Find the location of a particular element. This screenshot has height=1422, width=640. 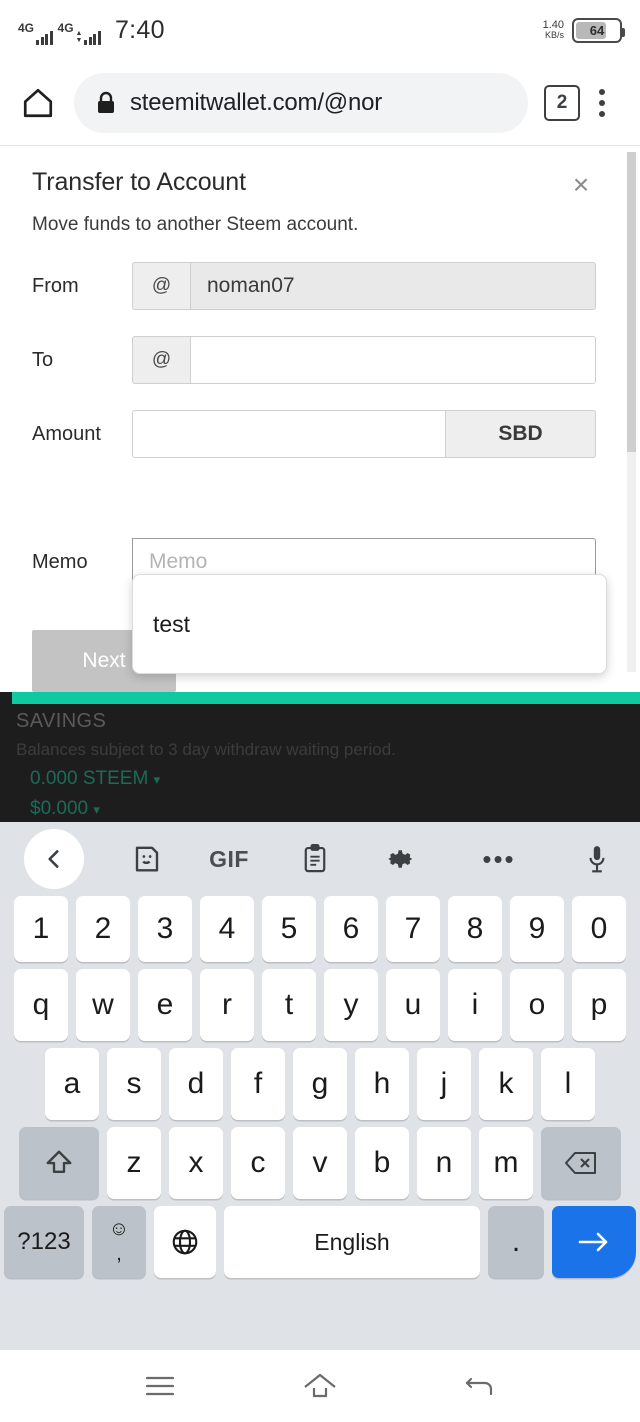

page-scrollbar is located at coordinates (631, 412).